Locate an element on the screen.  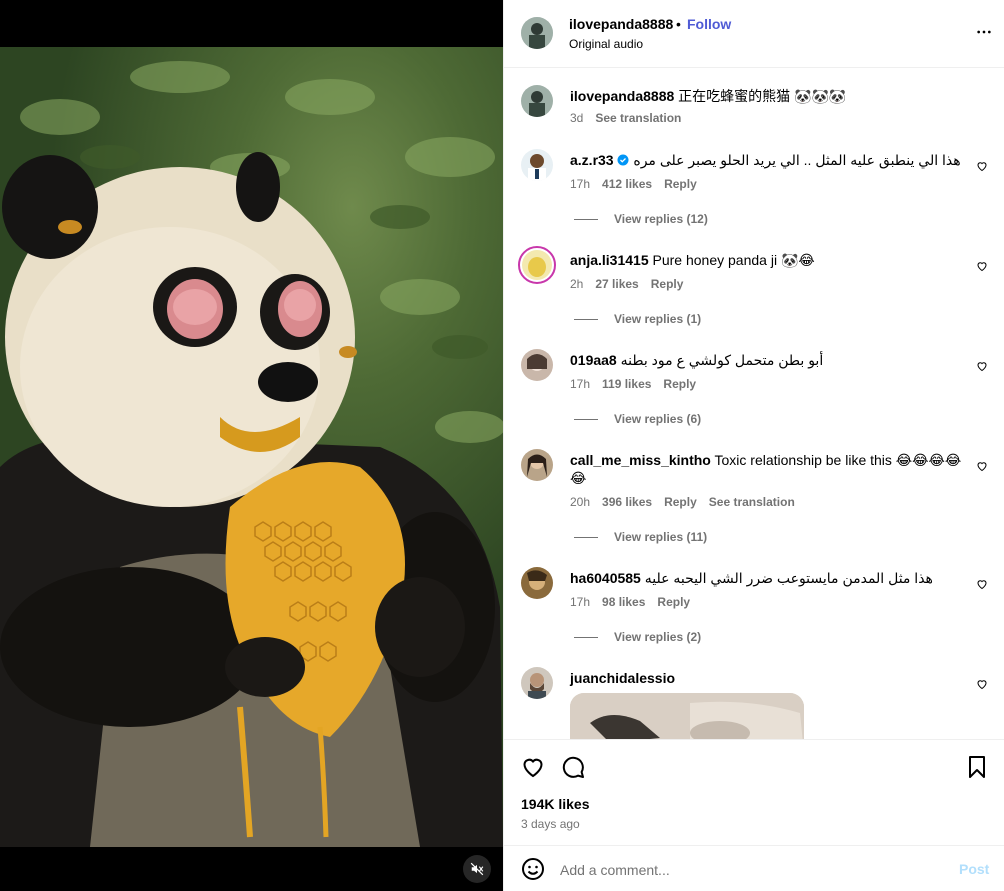
comment-image-content is located at coordinates (687, 716).